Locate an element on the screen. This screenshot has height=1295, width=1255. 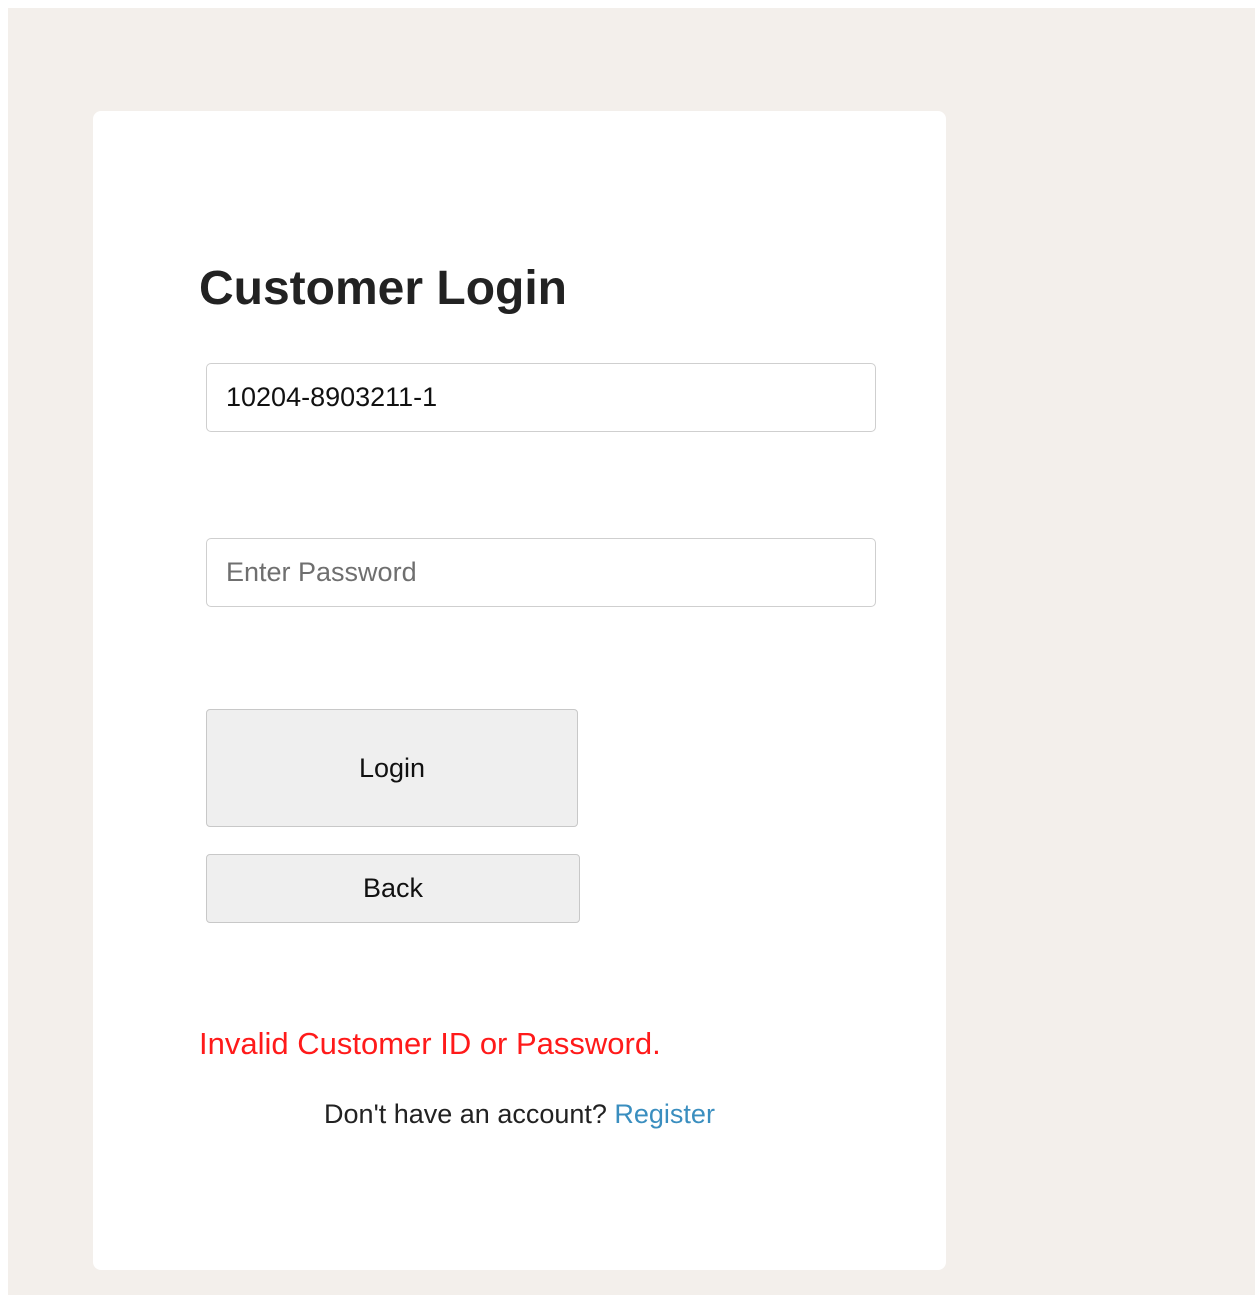
register-row: Don't have an account? Register is located at coordinates (519, 1114).